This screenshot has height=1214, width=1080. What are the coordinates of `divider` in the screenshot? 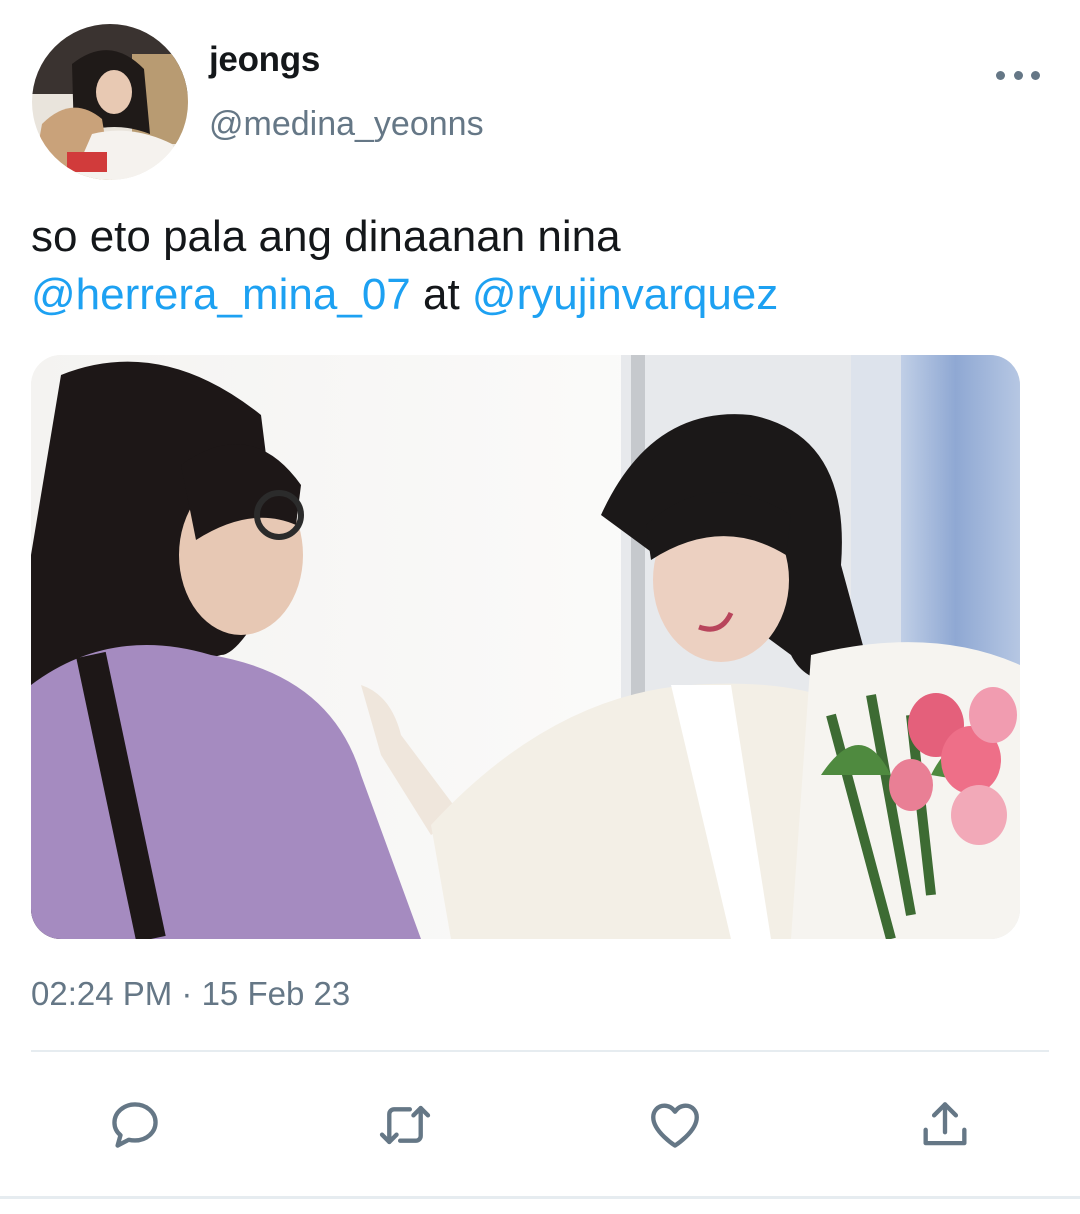 It's located at (540, 1051).